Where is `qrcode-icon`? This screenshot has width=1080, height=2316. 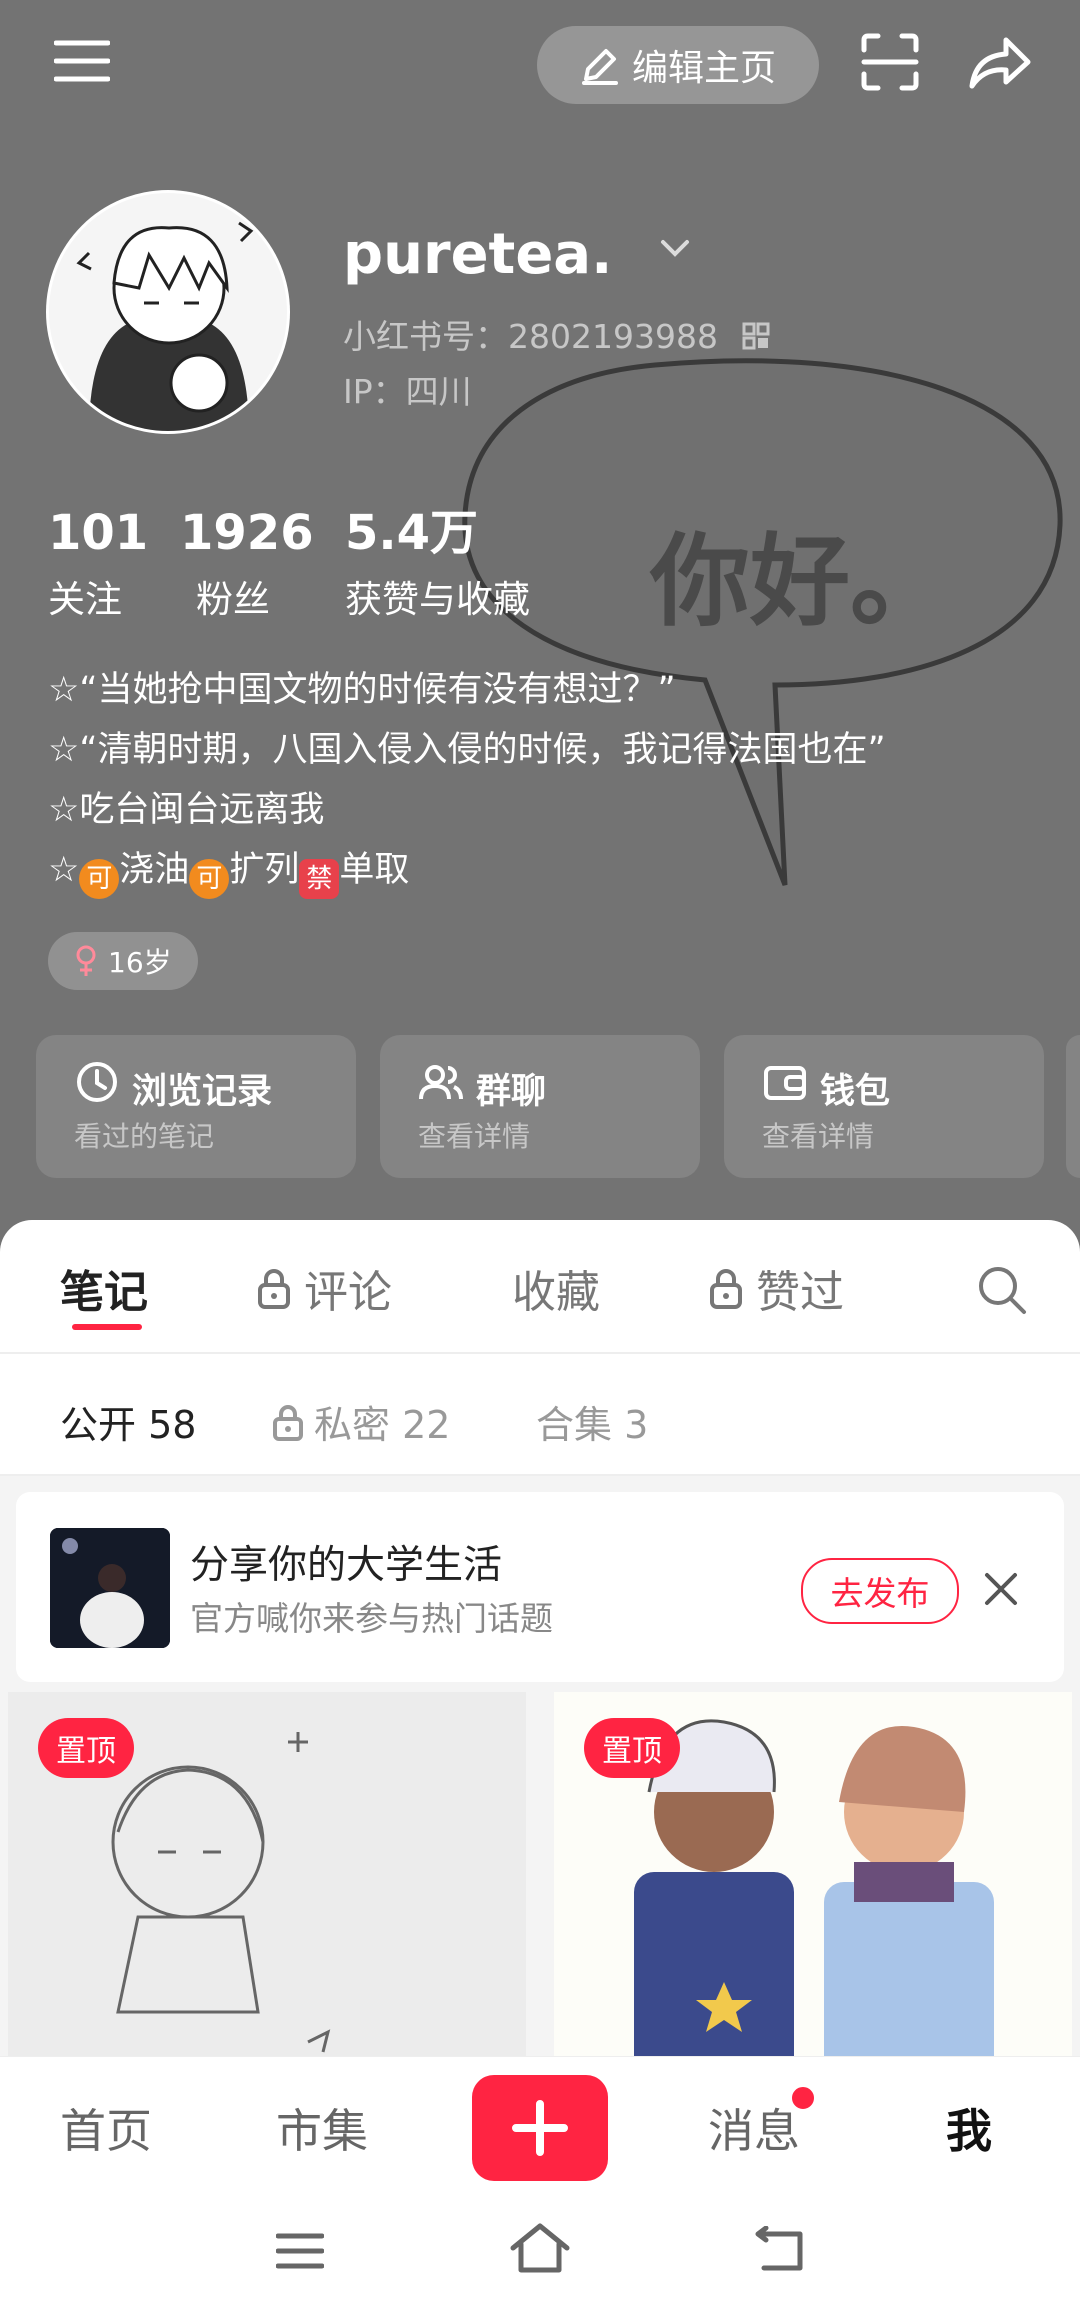 qrcode-icon is located at coordinates (756, 336).